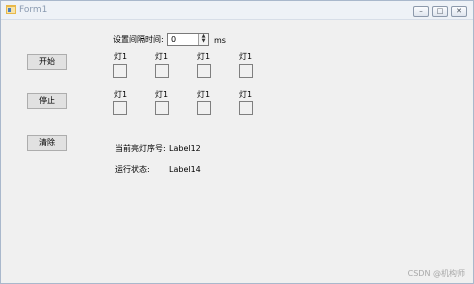 Image resolution: width=474 pixels, height=284 pixels. What do you see at coordinates (33, 10) in the screenshot?
I see `window-title: Form1` at bounding box center [33, 10].